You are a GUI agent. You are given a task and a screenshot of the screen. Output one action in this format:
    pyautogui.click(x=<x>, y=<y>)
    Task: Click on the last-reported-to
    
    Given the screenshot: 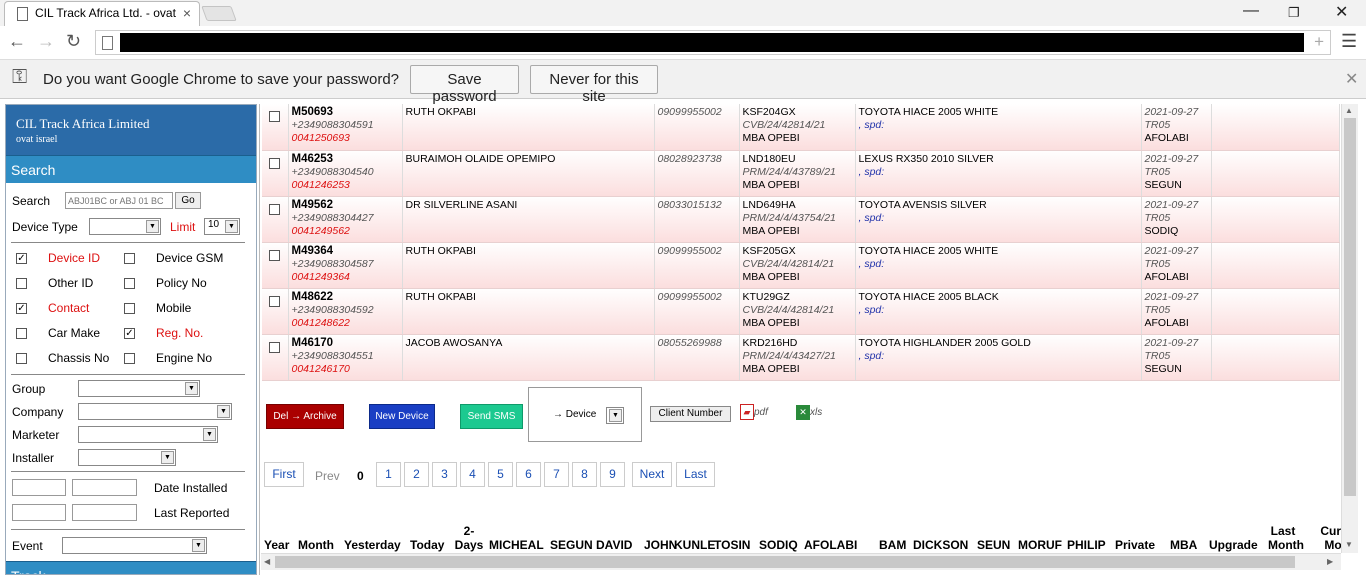 What is the action you would take?
    pyautogui.click(x=104, y=512)
    